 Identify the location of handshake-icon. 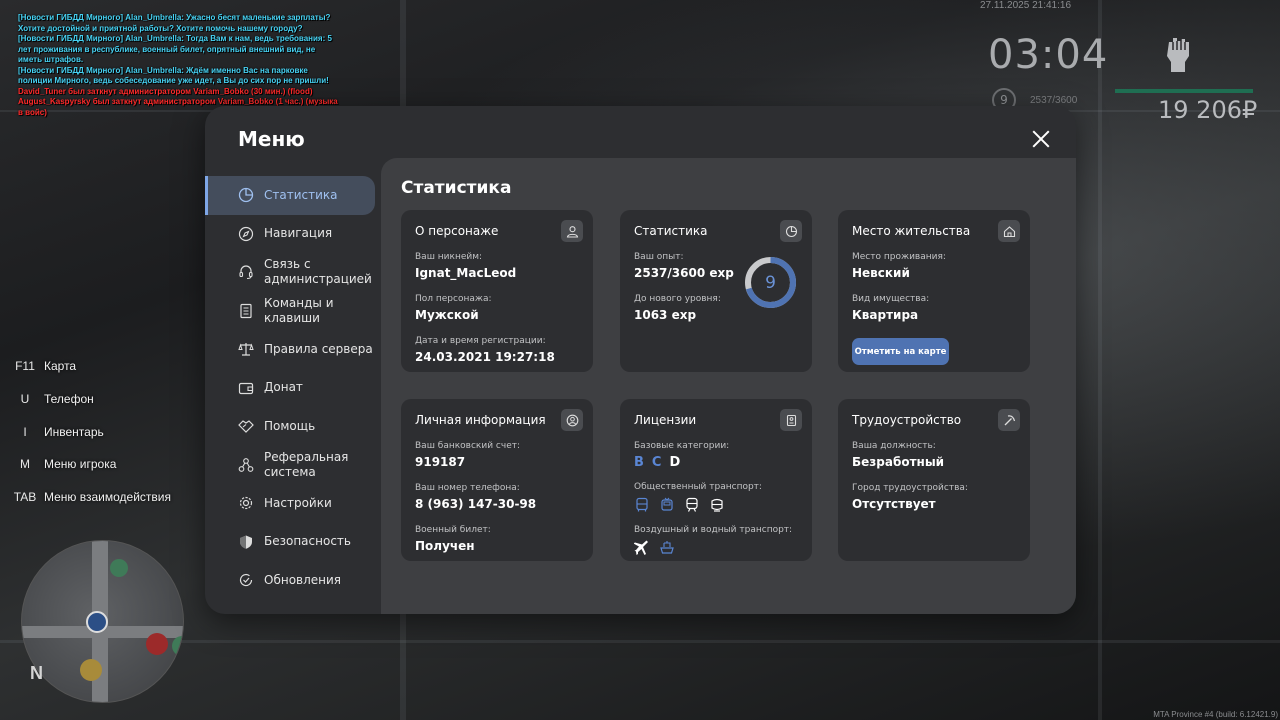
(246, 426).